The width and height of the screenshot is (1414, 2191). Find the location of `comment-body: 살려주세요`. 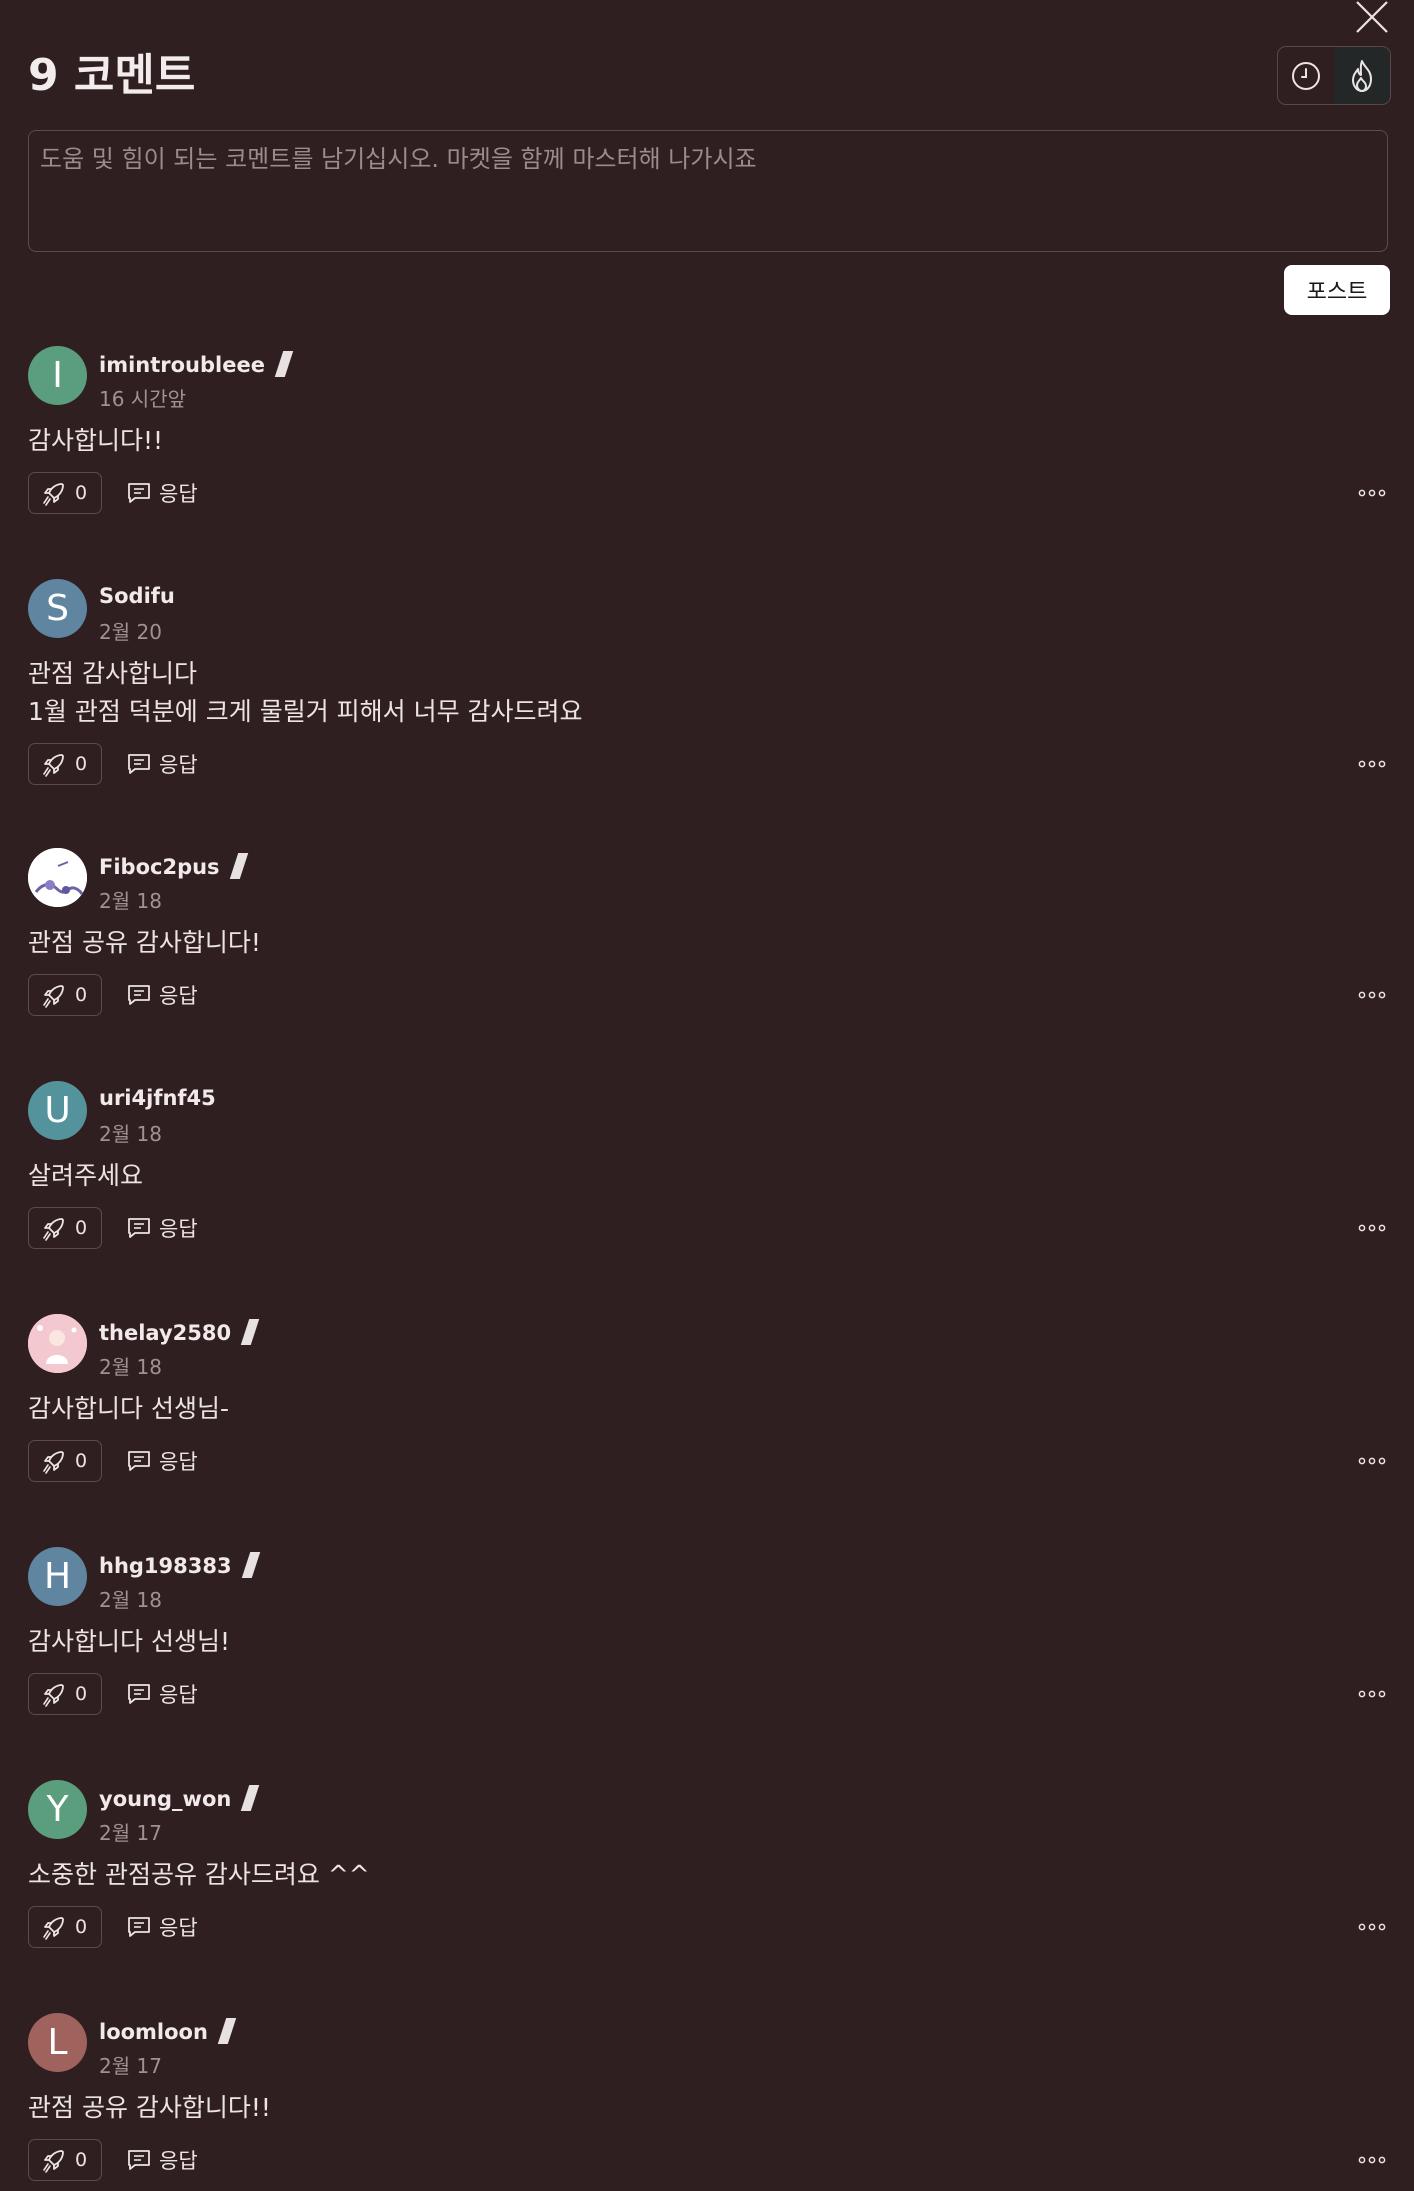

comment-body: 살려주세요 is located at coordinates (85, 1176).